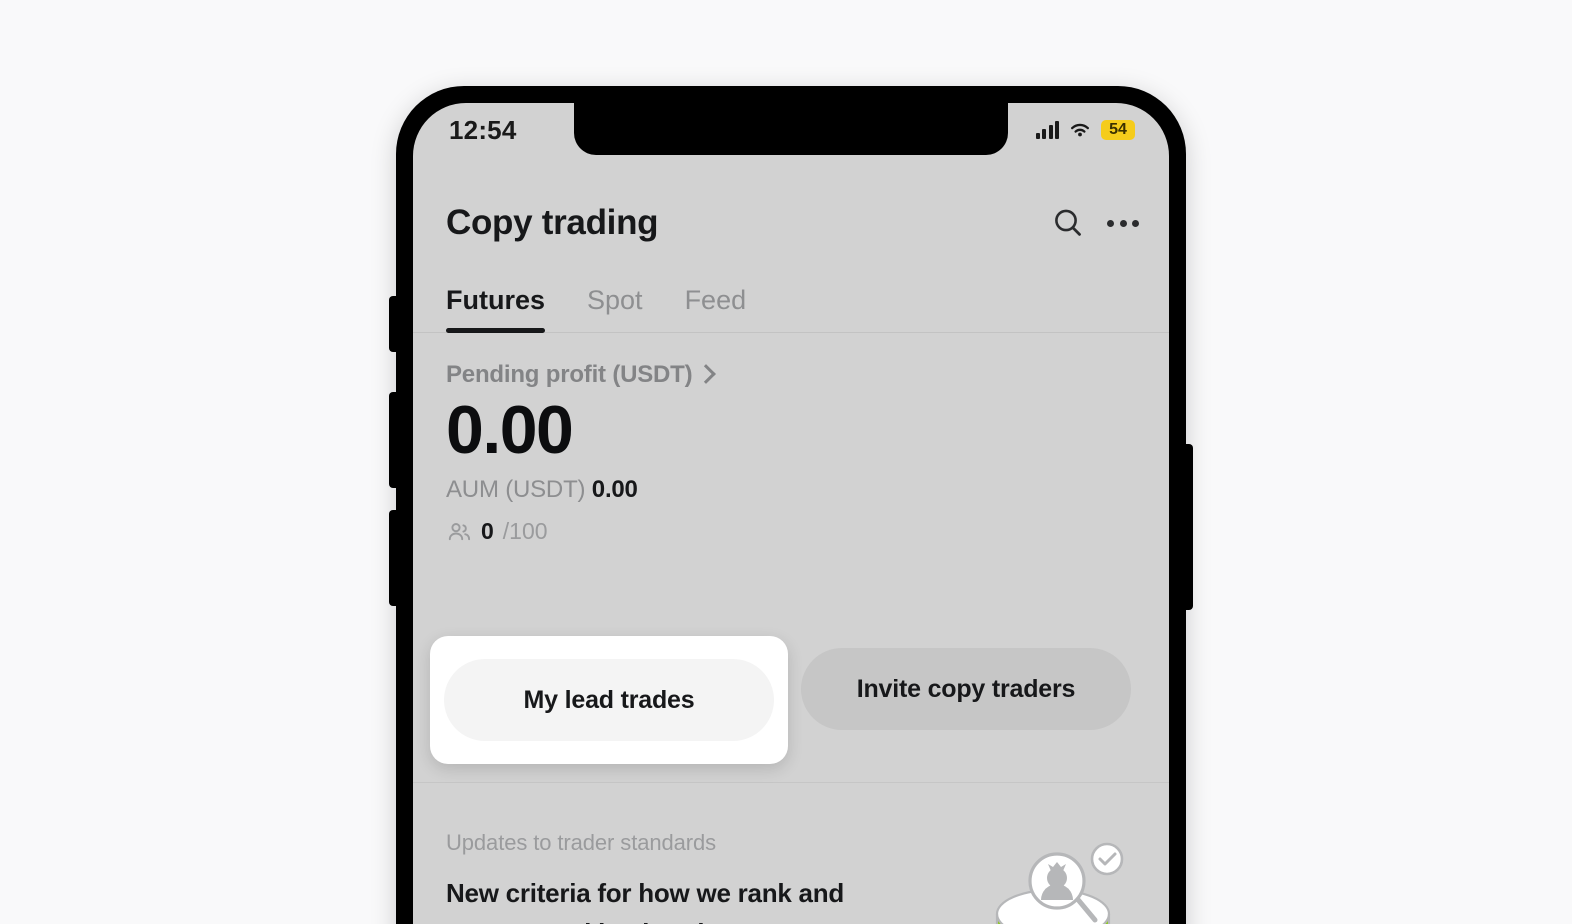 The image size is (1572, 924). What do you see at coordinates (1123, 223) in the screenshot?
I see `more-options-icon` at bounding box center [1123, 223].